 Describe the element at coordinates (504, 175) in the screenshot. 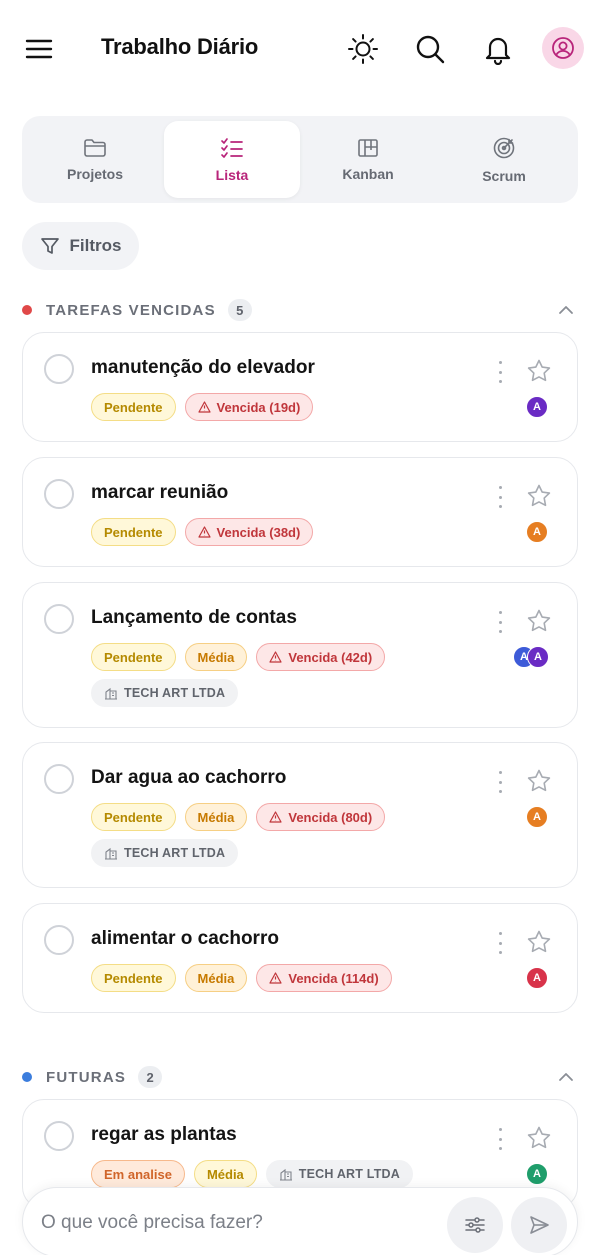

I see `tab-label: Scrum` at that location.